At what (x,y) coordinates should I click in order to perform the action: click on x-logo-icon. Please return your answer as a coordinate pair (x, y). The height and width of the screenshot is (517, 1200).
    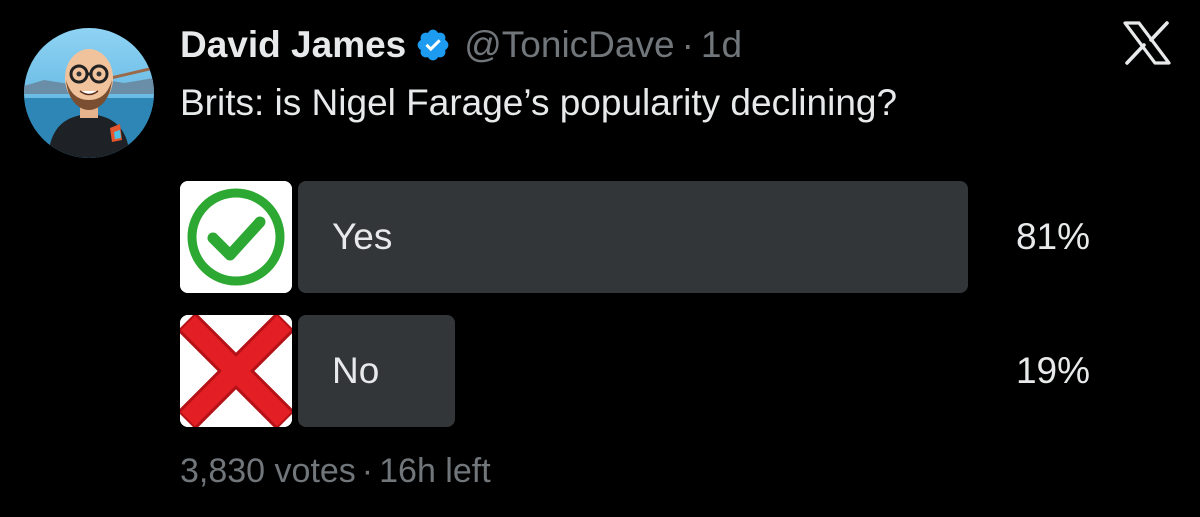
    Looking at the image, I should click on (1147, 43).